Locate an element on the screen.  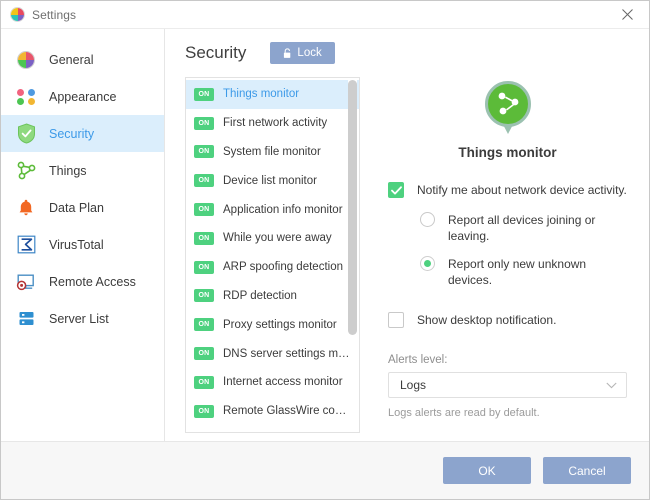
list-item: ON ARP spoofing detection is located at coordinates (272, 267).